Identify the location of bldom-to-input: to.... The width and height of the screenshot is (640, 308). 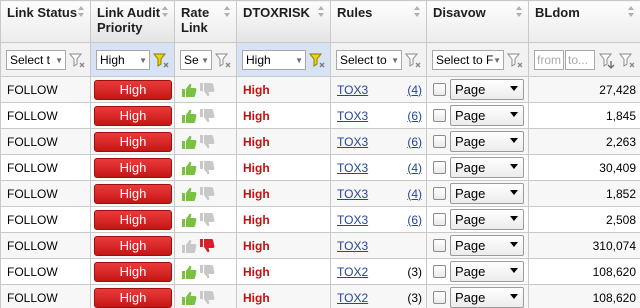
(580, 59).